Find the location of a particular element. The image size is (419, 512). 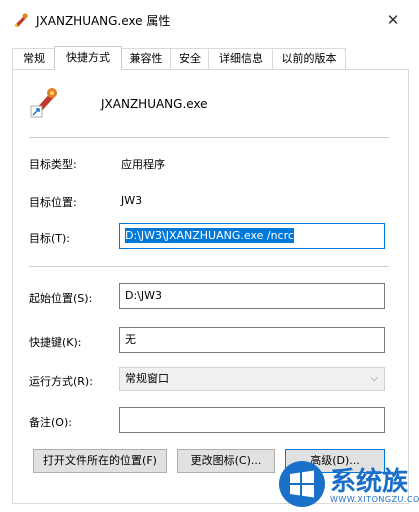

chevron-down-icon: ⌵ is located at coordinates (374, 378).